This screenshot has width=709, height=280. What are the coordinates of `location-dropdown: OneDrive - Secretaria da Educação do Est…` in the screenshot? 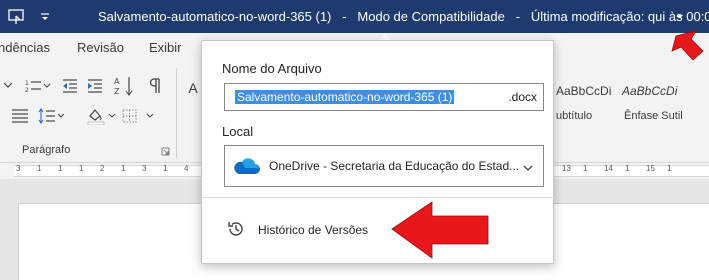 It's located at (384, 166).